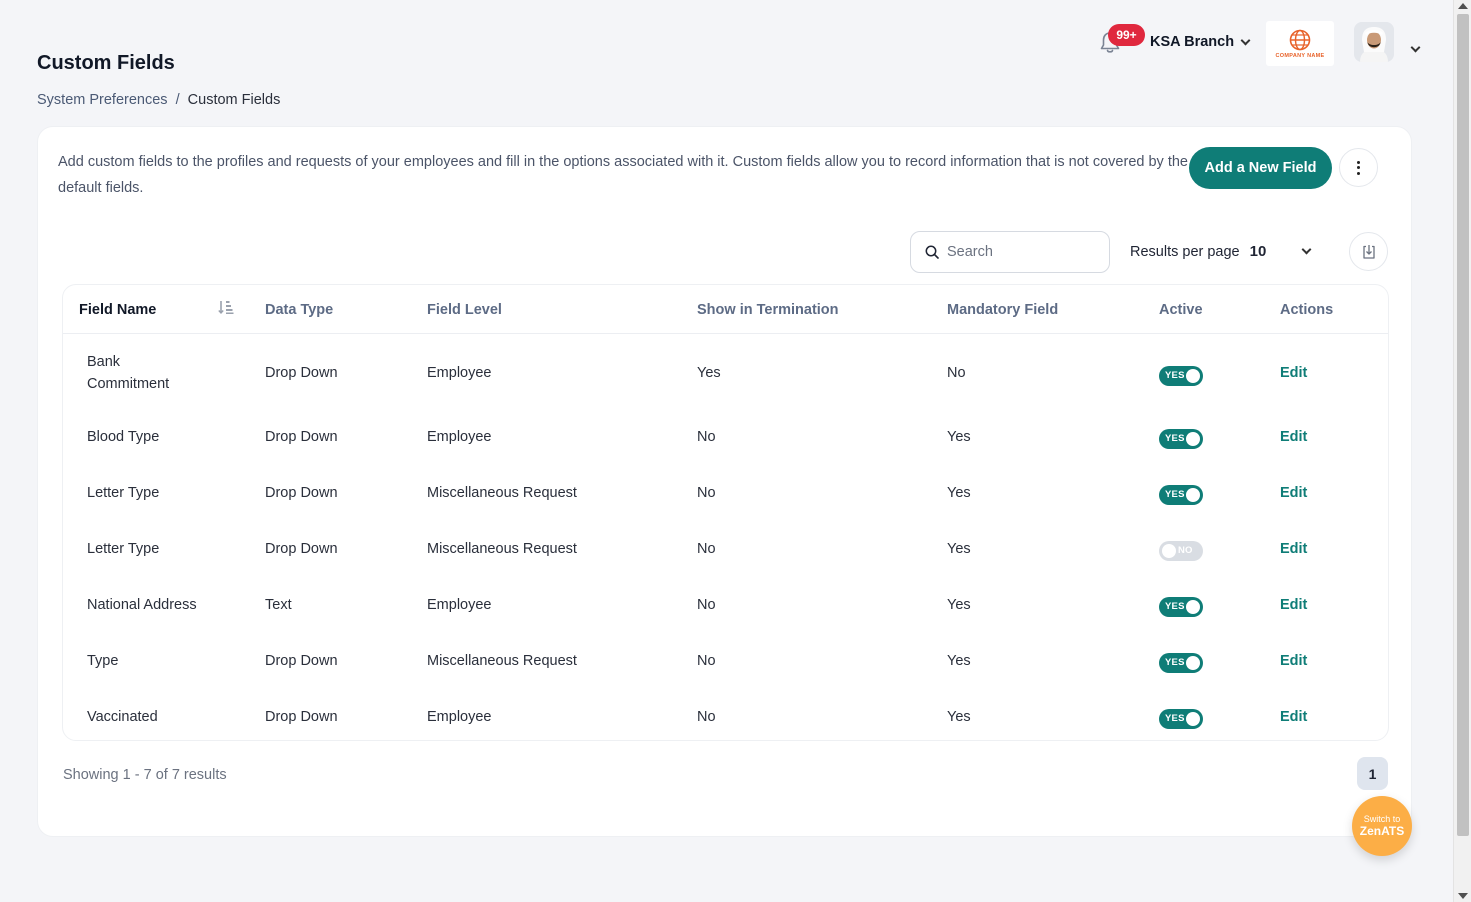  I want to click on page-title: Custom Fields, so click(106, 63).